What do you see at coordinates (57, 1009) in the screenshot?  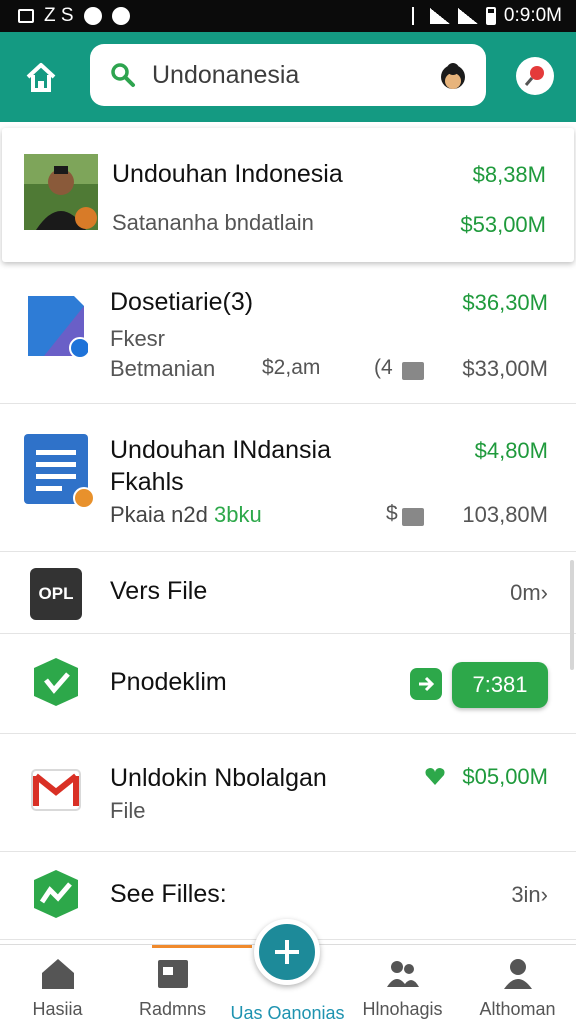 I see `nav-label: Hasiia` at bounding box center [57, 1009].